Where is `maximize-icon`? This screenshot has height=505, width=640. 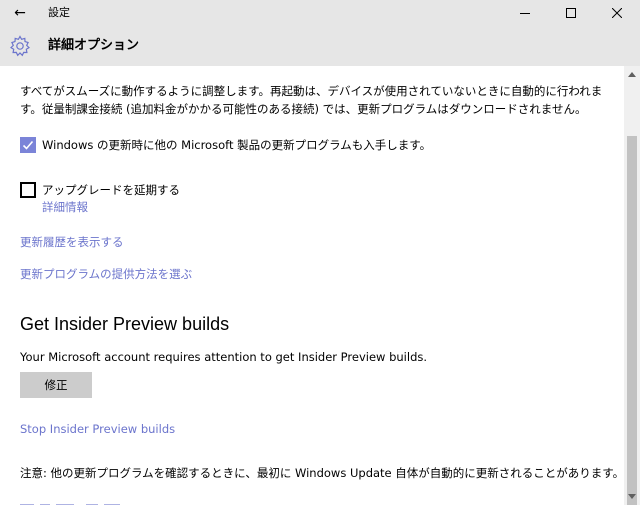
maximize-icon is located at coordinates (571, 13).